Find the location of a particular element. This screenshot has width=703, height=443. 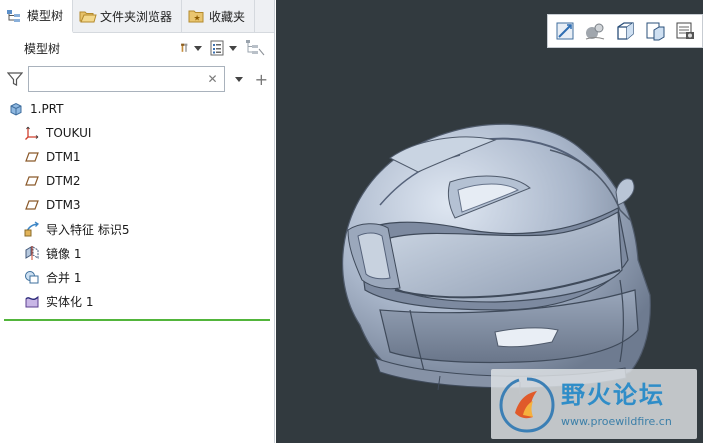

panel-title: 模型树 is located at coordinates (42, 48).